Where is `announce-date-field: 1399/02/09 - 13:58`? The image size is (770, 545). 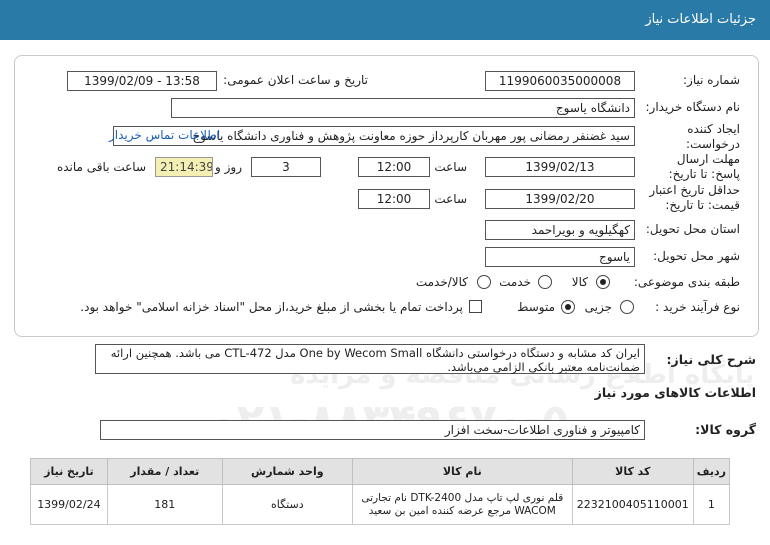 announce-date-field: 1399/02/09 - 13:58 is located at coordinates (142, 81).